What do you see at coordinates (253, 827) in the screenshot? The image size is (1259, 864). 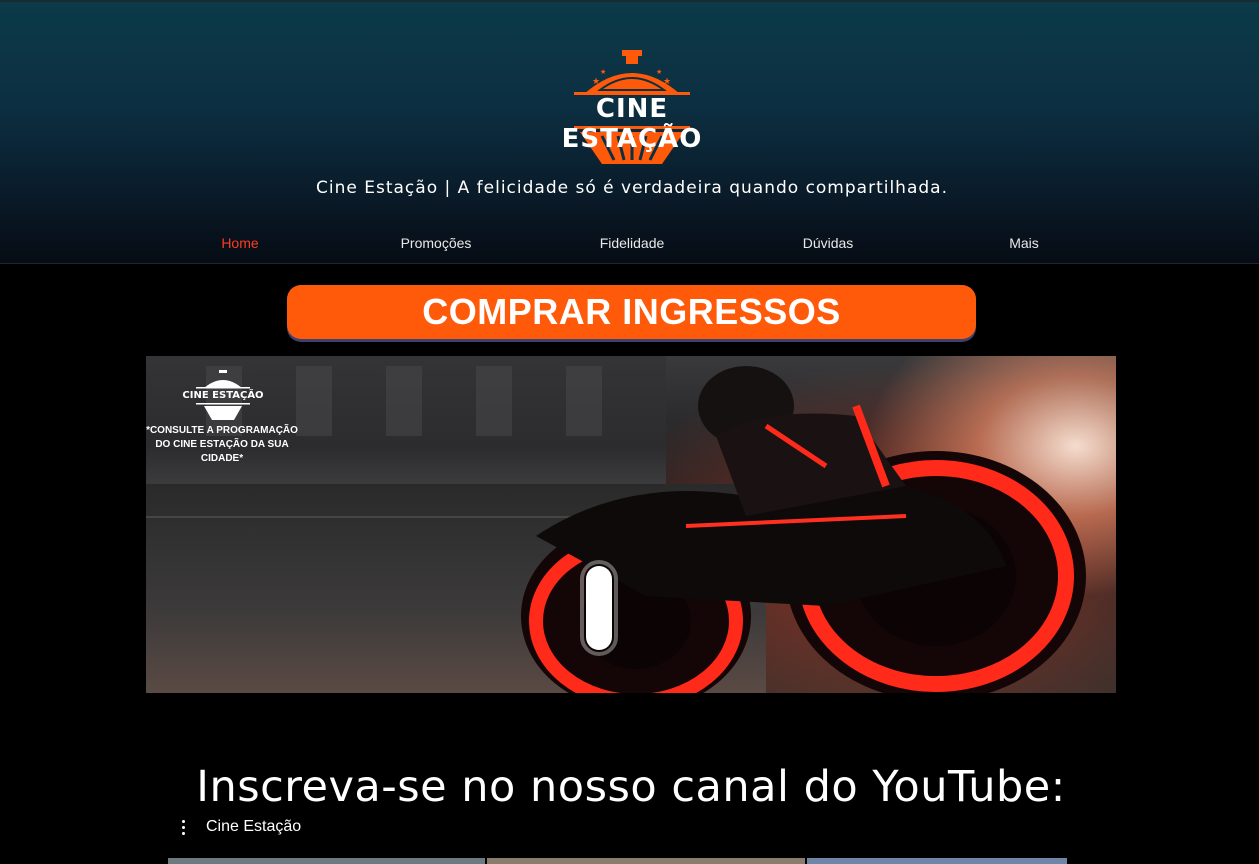 I see `youtube-channel-link: Cine Estação` at bounding box center [253, 827].